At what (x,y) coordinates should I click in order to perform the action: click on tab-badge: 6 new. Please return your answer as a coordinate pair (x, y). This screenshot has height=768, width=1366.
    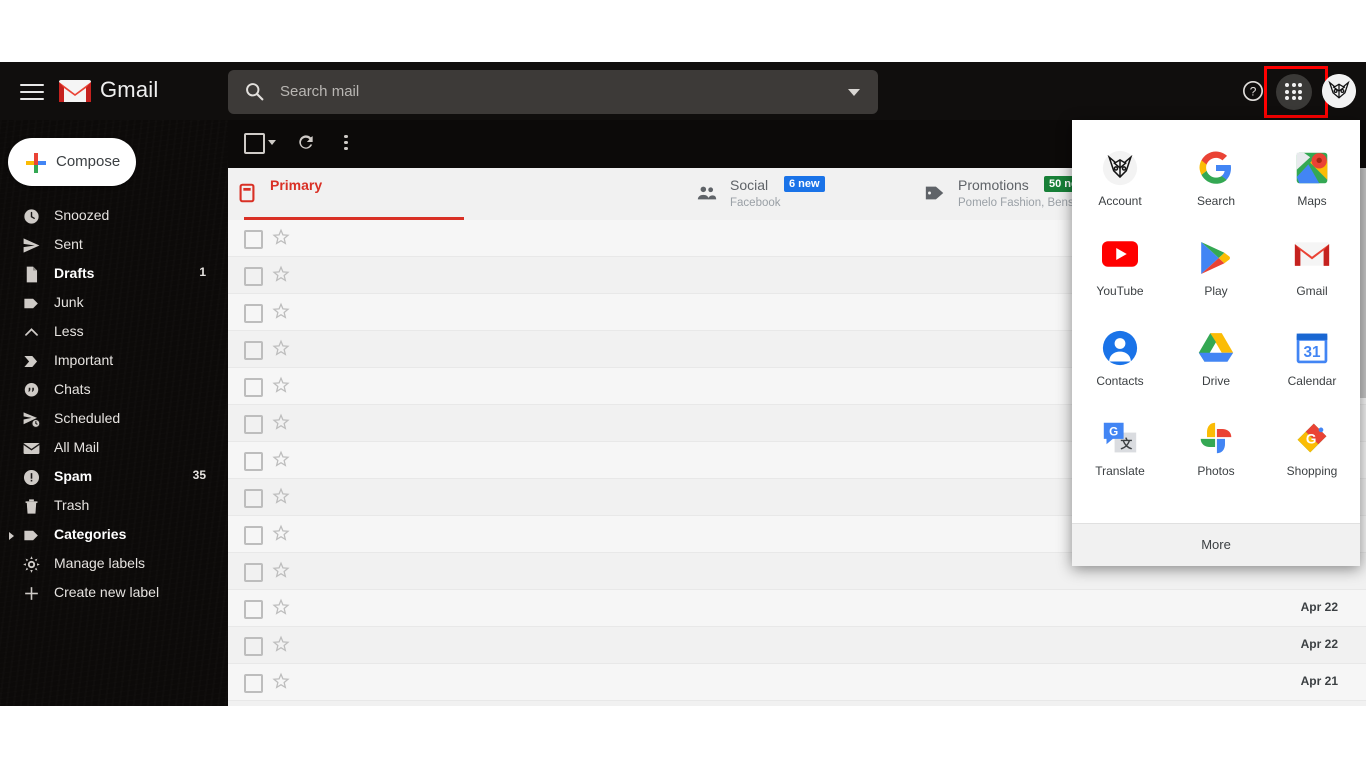
    Looking at the image, I should click on (804, 184).